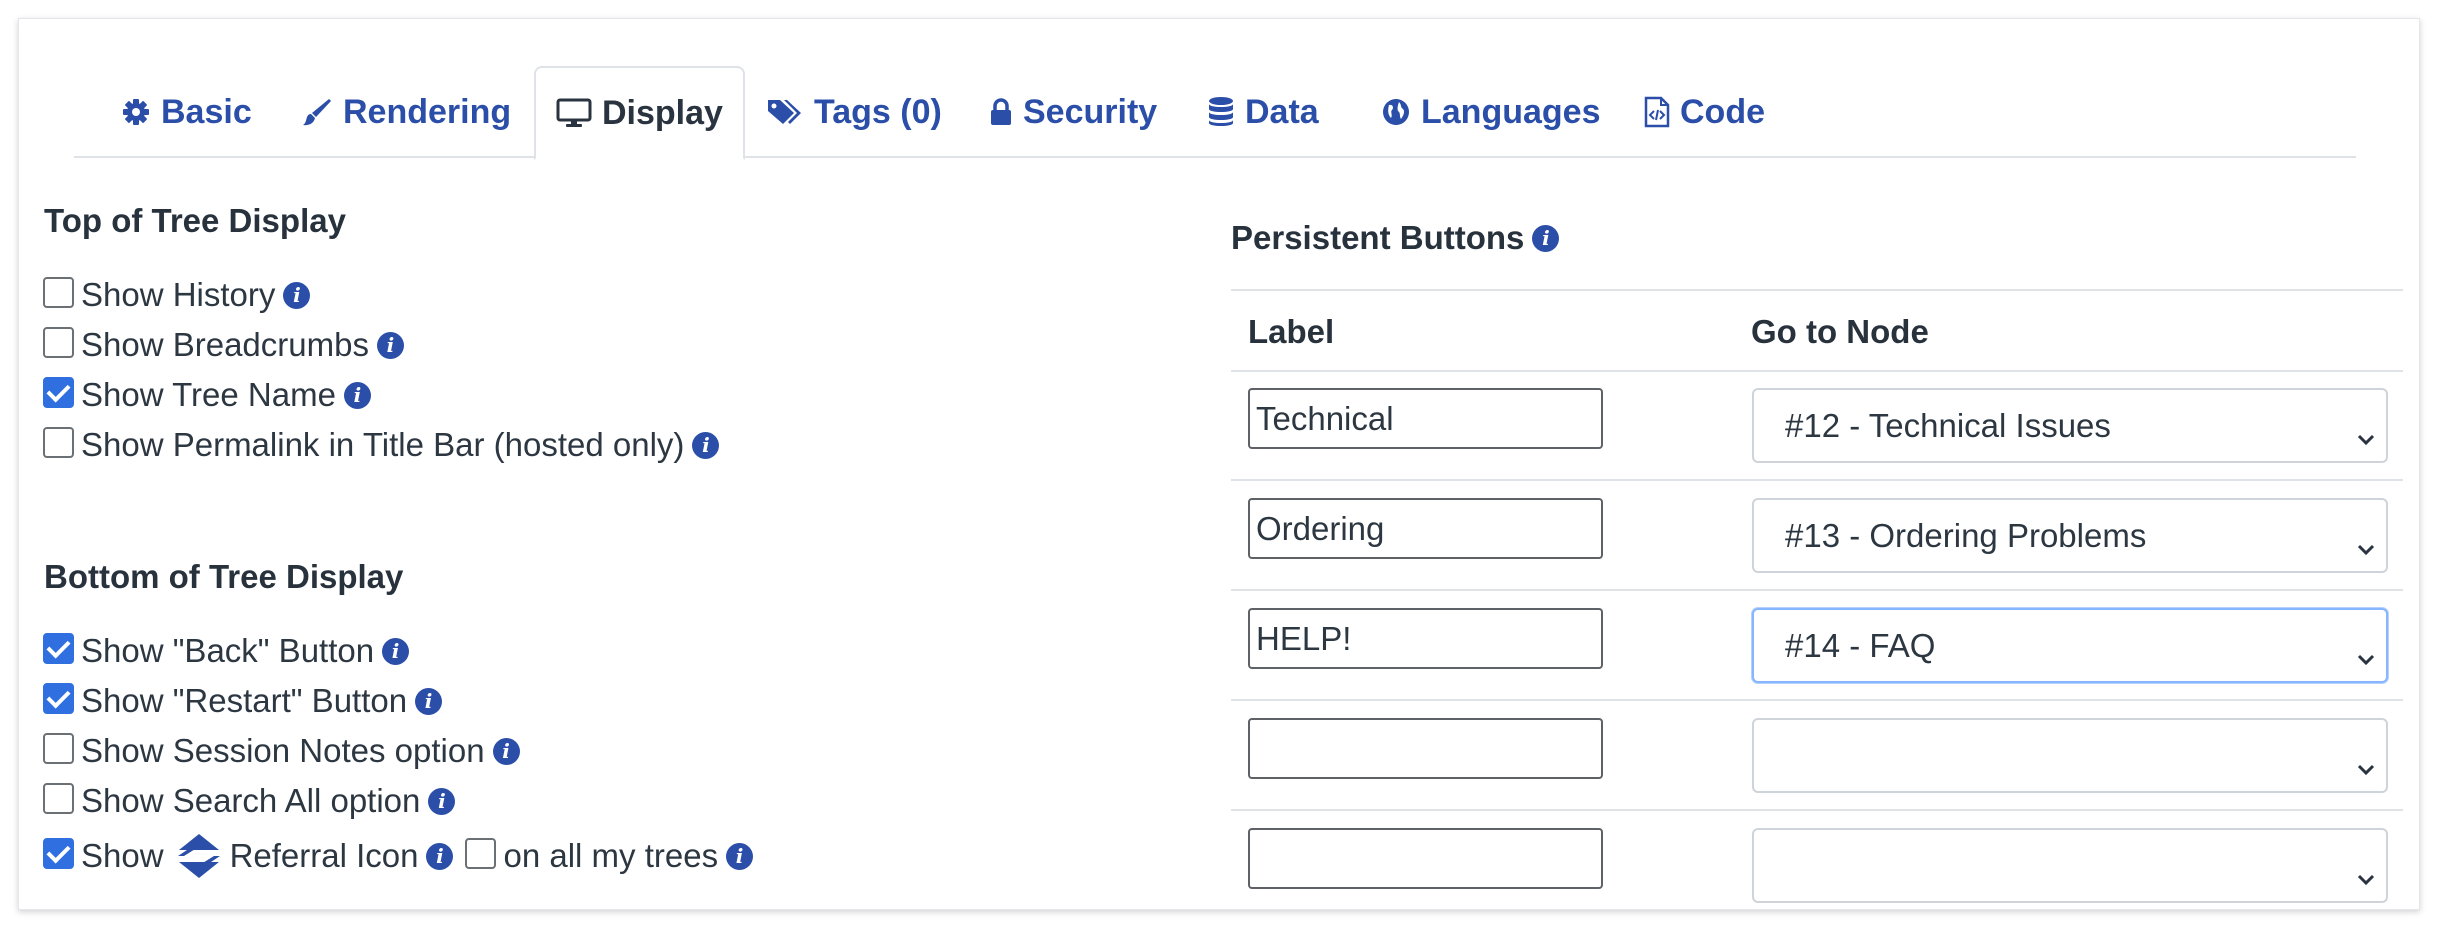 This screenshot has width=2438, height=930. Describe the element at coordinates (1860, 645) in the screenshot. I see `select-value: #14 - FAQ` at that location.